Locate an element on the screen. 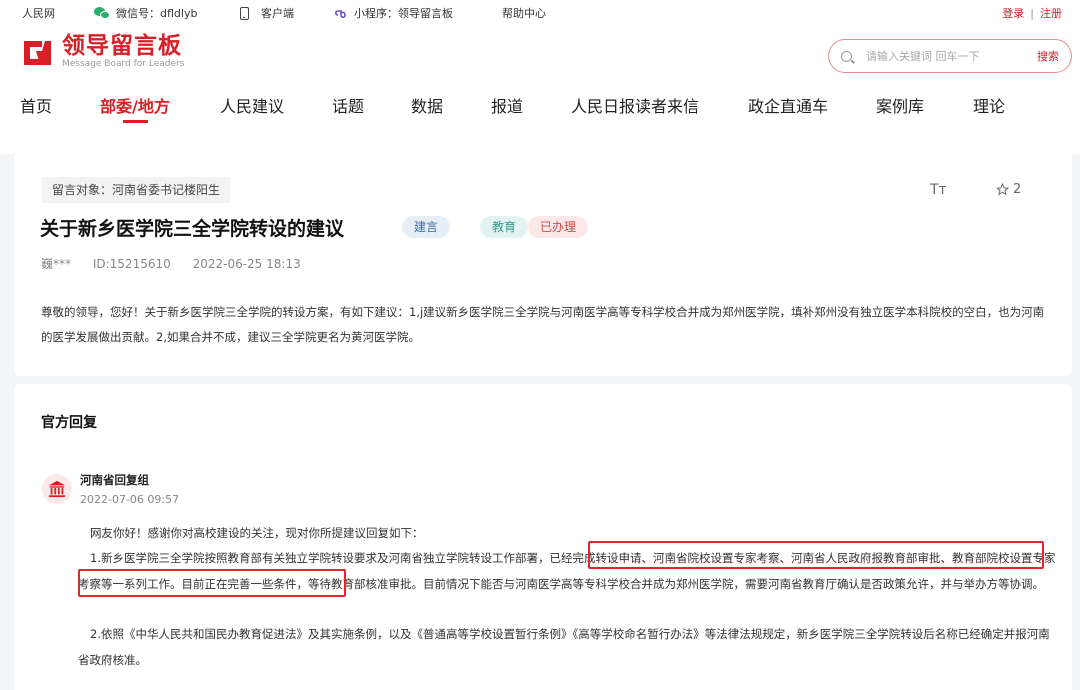 The width and height of the screenshot is (1080, 690). wechat-label: 微信号：dfldlyb is located at coordinates (157, 13).